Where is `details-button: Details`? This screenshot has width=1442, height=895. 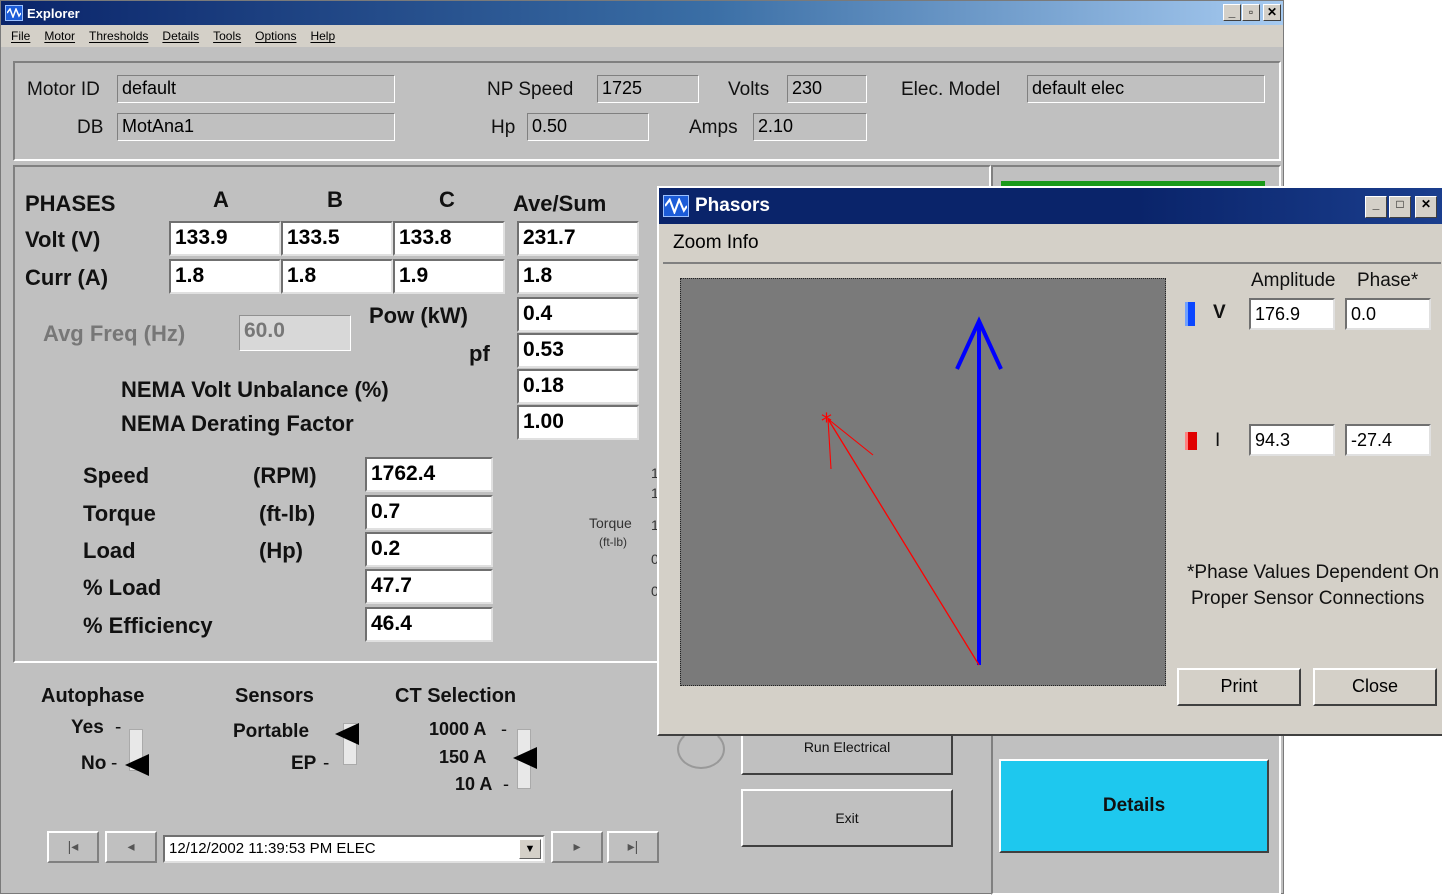
details-button: Details is located at coordinates (1134, 806).